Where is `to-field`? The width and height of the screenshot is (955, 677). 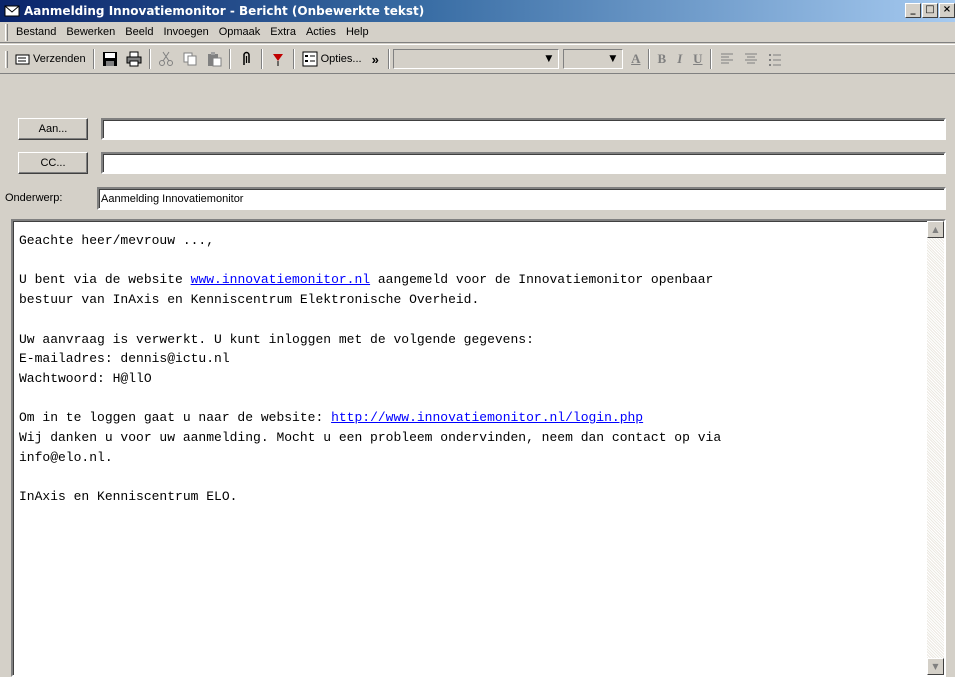
to-field is located at coordinates (523, 129).